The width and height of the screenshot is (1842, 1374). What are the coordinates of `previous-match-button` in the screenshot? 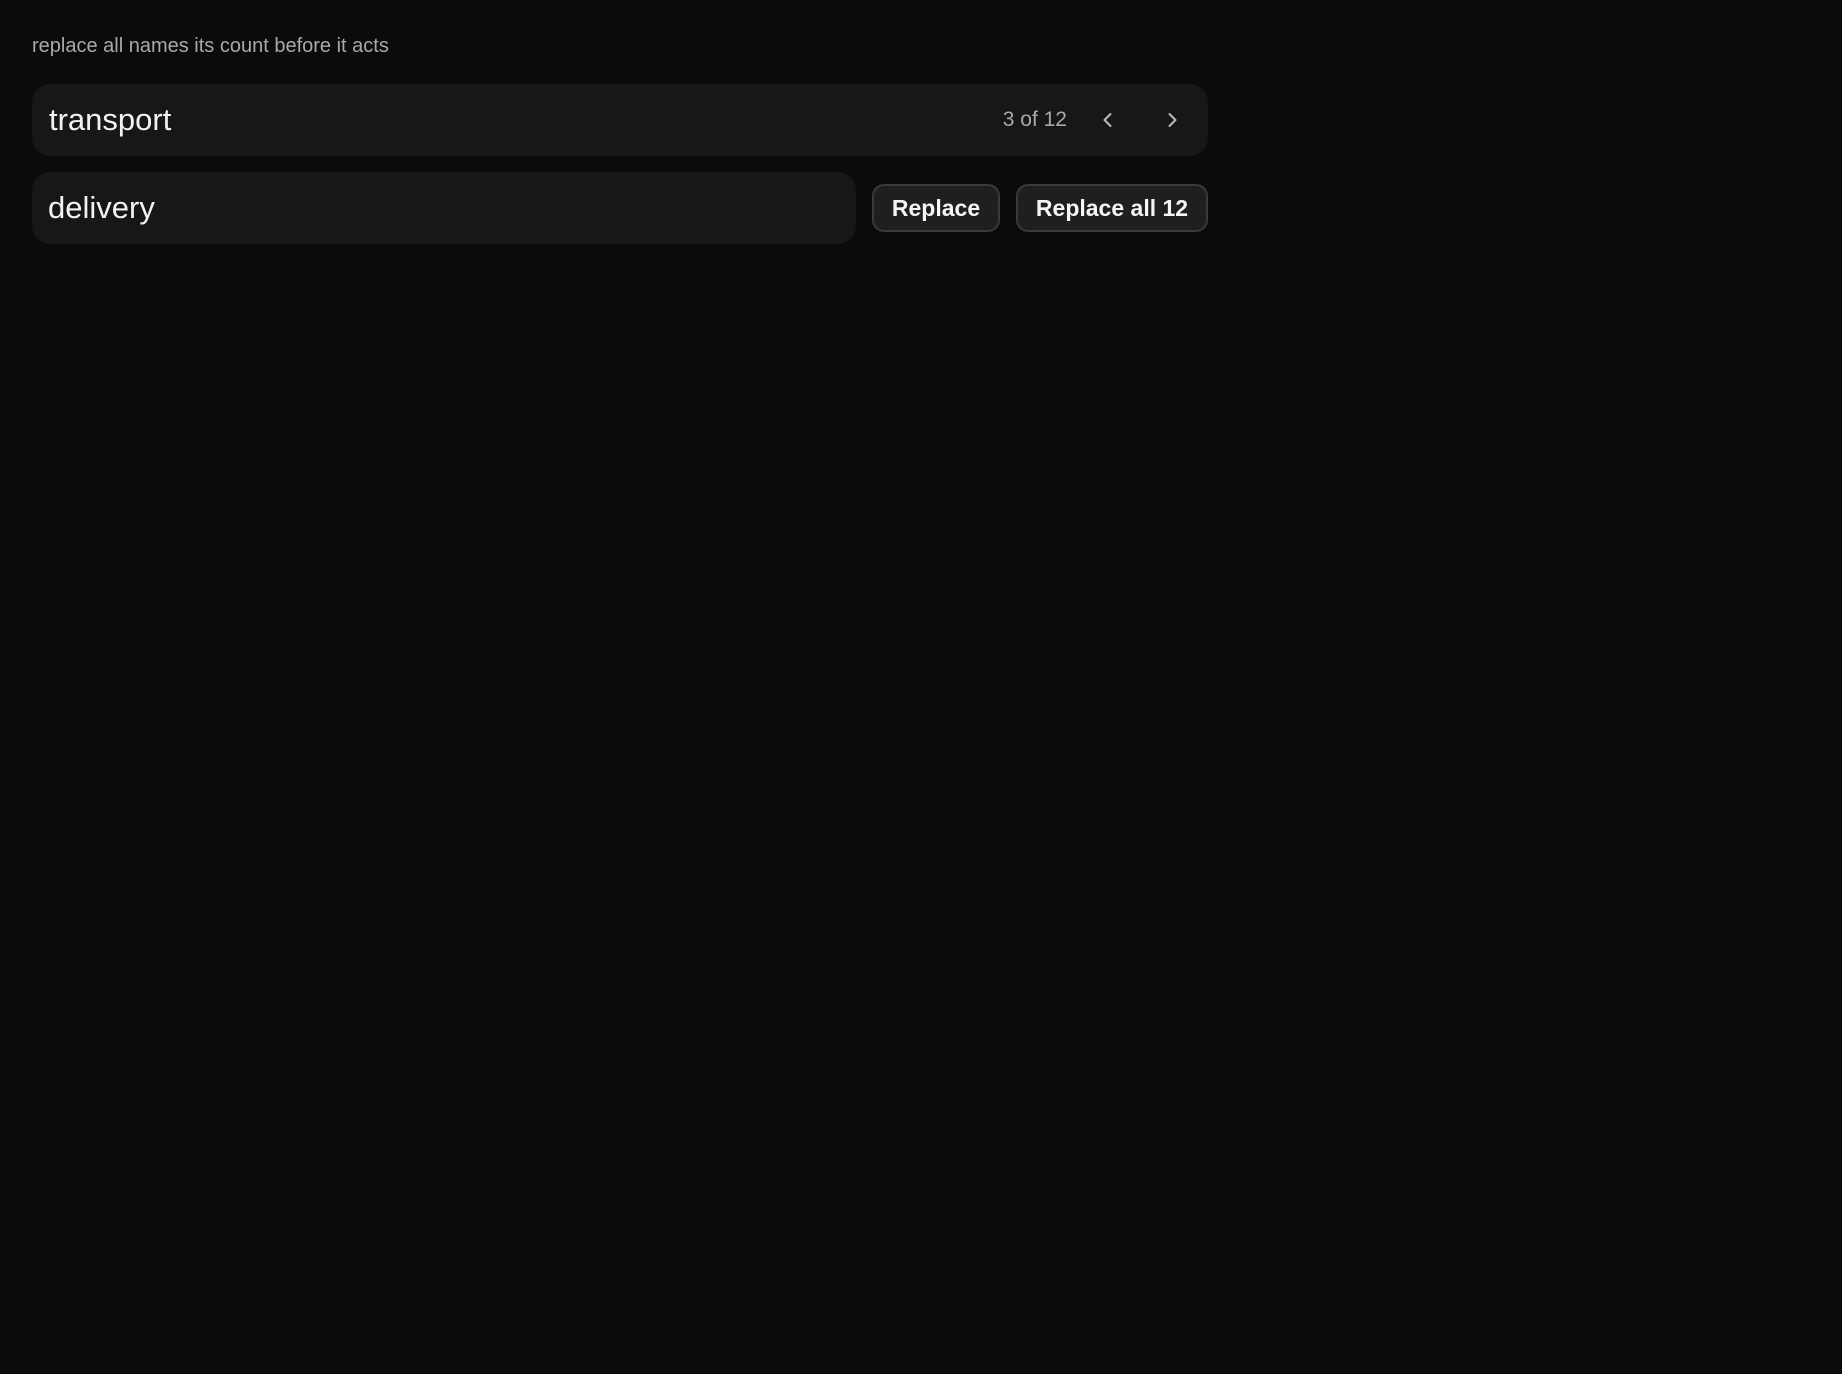 It's located at (1108, 120).